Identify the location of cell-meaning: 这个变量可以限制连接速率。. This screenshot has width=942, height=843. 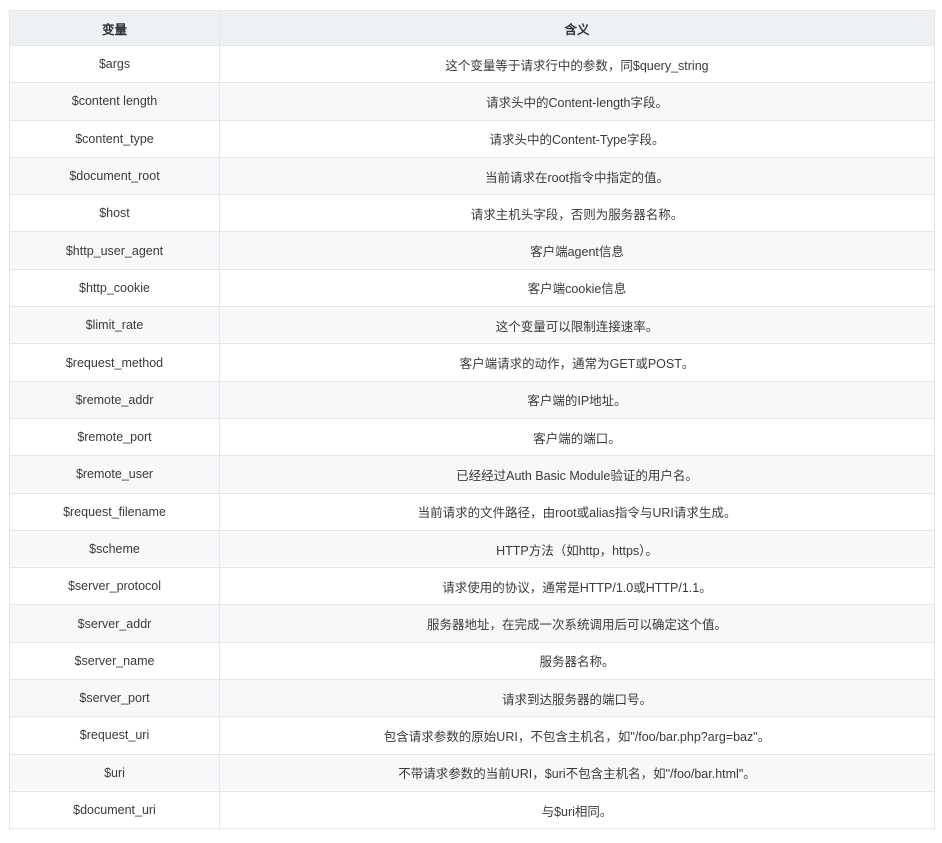
(577, 325).